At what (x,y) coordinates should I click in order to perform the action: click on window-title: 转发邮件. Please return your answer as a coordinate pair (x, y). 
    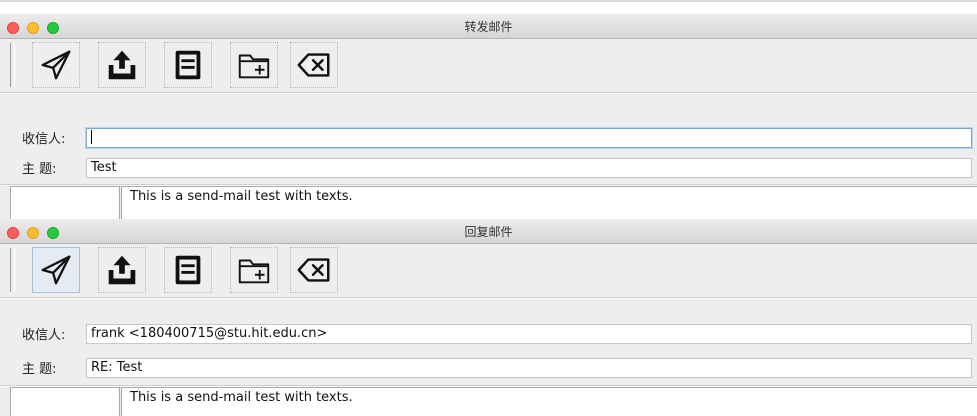
    Looking at the image, I should click on (488, 27).